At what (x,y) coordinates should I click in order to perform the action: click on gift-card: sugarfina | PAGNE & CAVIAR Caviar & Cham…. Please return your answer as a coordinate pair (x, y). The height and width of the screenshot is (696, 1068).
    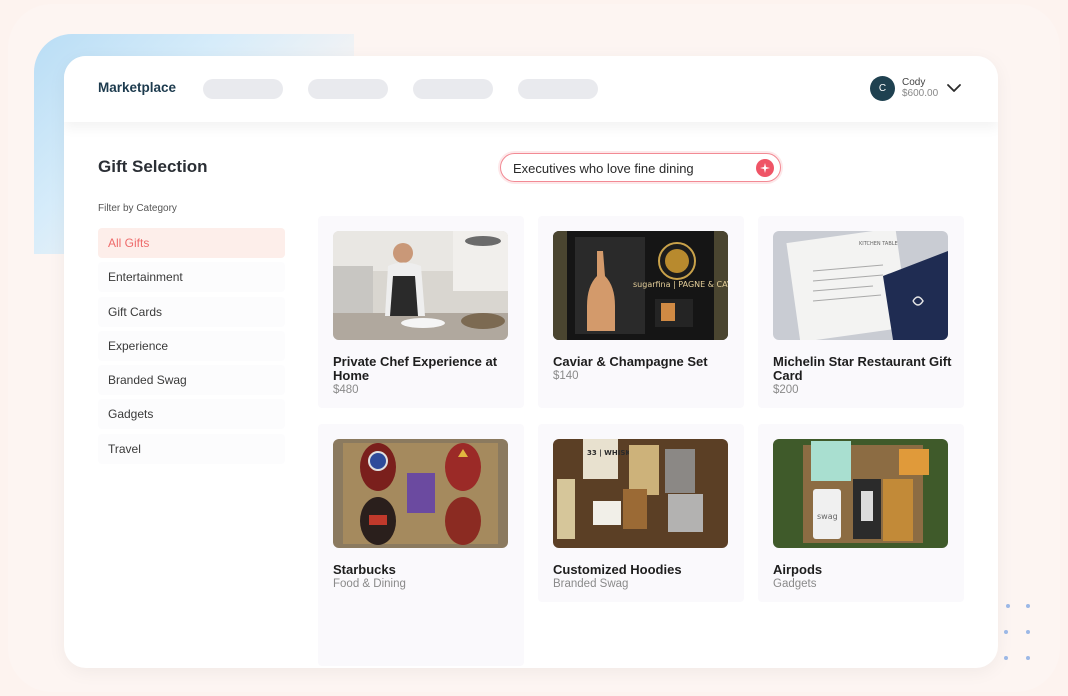
    Looking at the image, I should click on (641, 312).